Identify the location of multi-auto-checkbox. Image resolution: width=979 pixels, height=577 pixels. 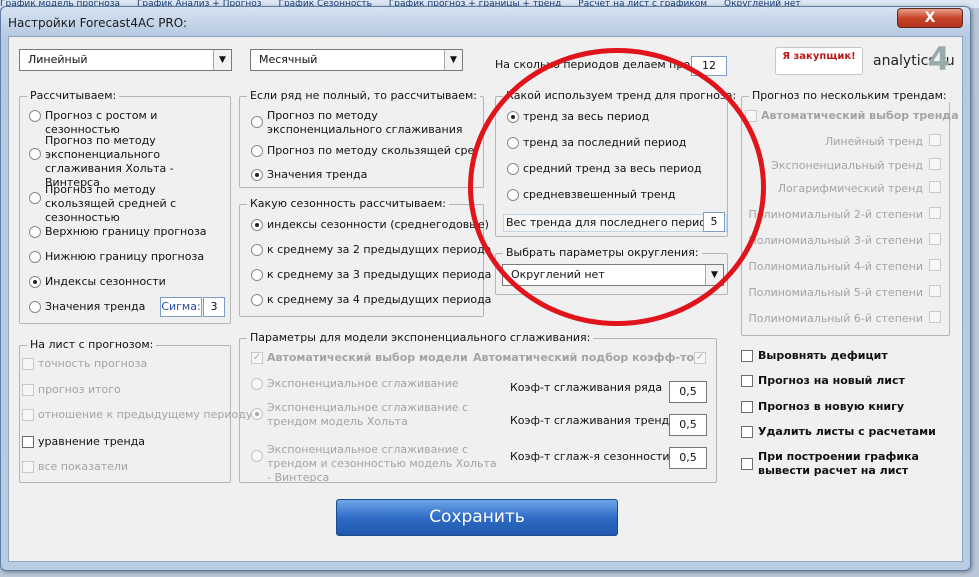
(751, 116).